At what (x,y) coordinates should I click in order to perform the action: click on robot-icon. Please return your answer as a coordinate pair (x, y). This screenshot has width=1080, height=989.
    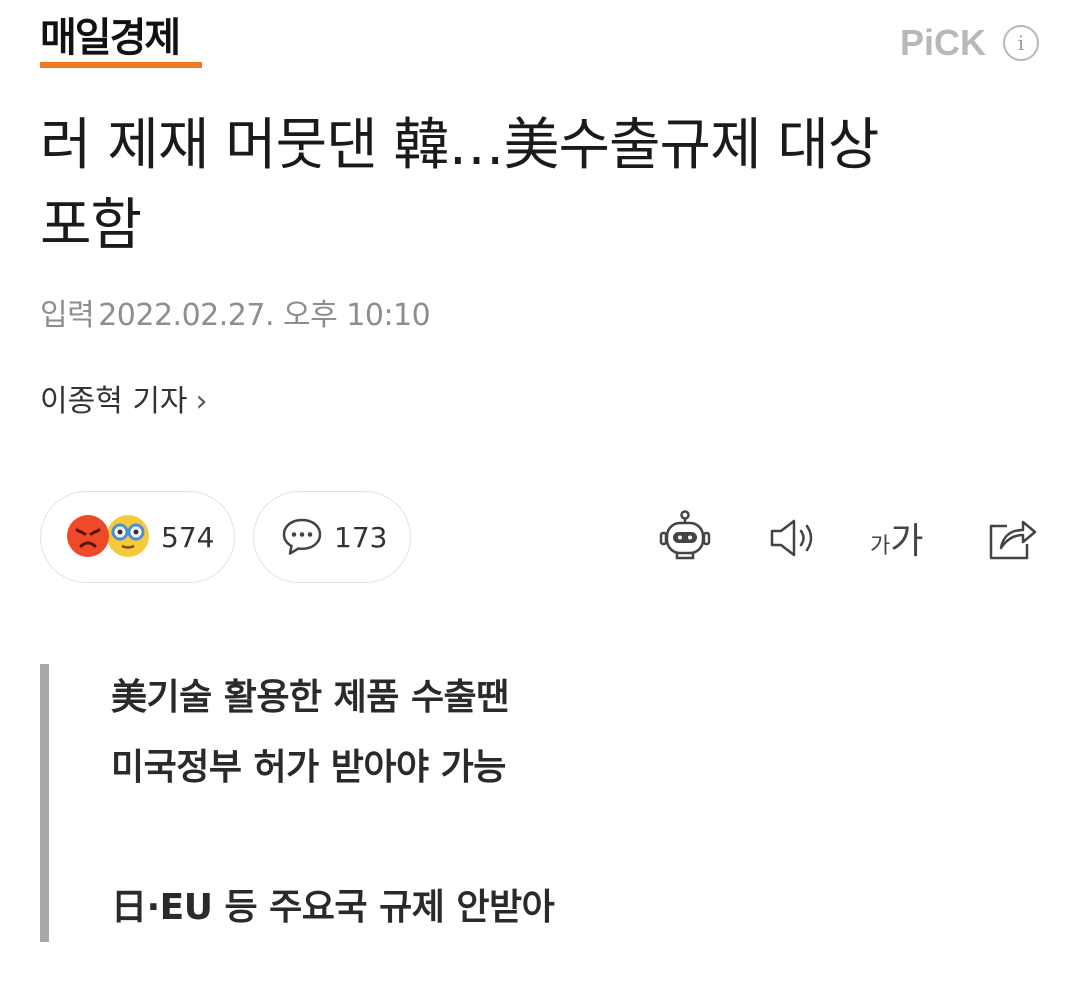
    Looking at the image, I should click on (685, 538).